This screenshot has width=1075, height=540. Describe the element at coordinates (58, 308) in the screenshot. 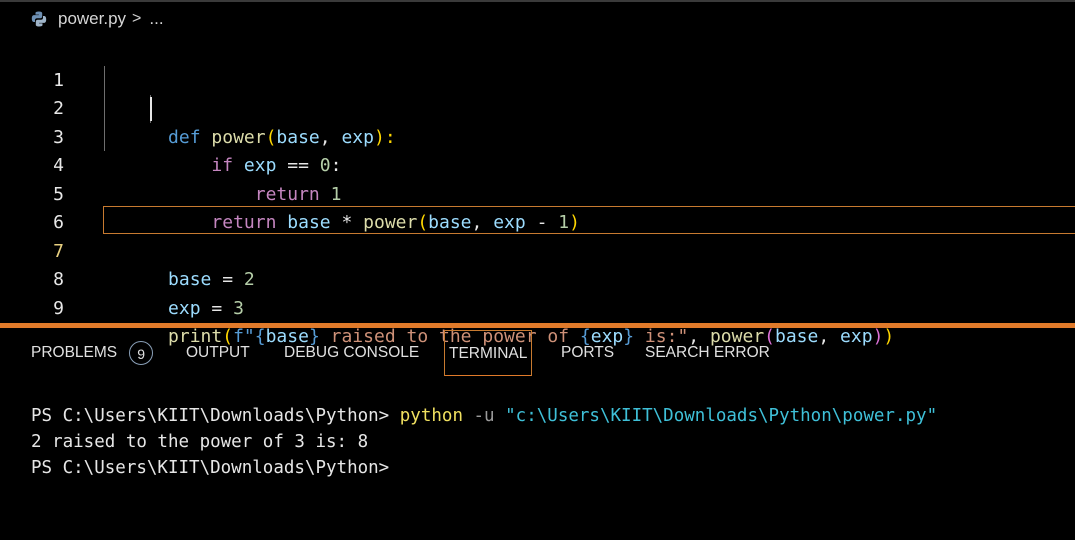

I see `line-number: 9` at that location.